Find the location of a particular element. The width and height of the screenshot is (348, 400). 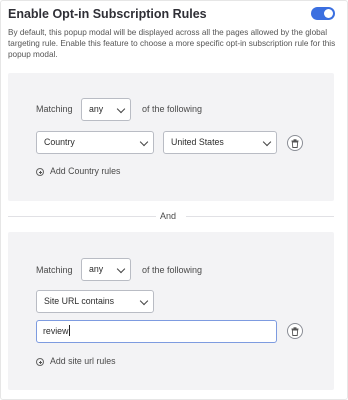

rule-field-select: Site URL contains is located at coordinates (95, 301).